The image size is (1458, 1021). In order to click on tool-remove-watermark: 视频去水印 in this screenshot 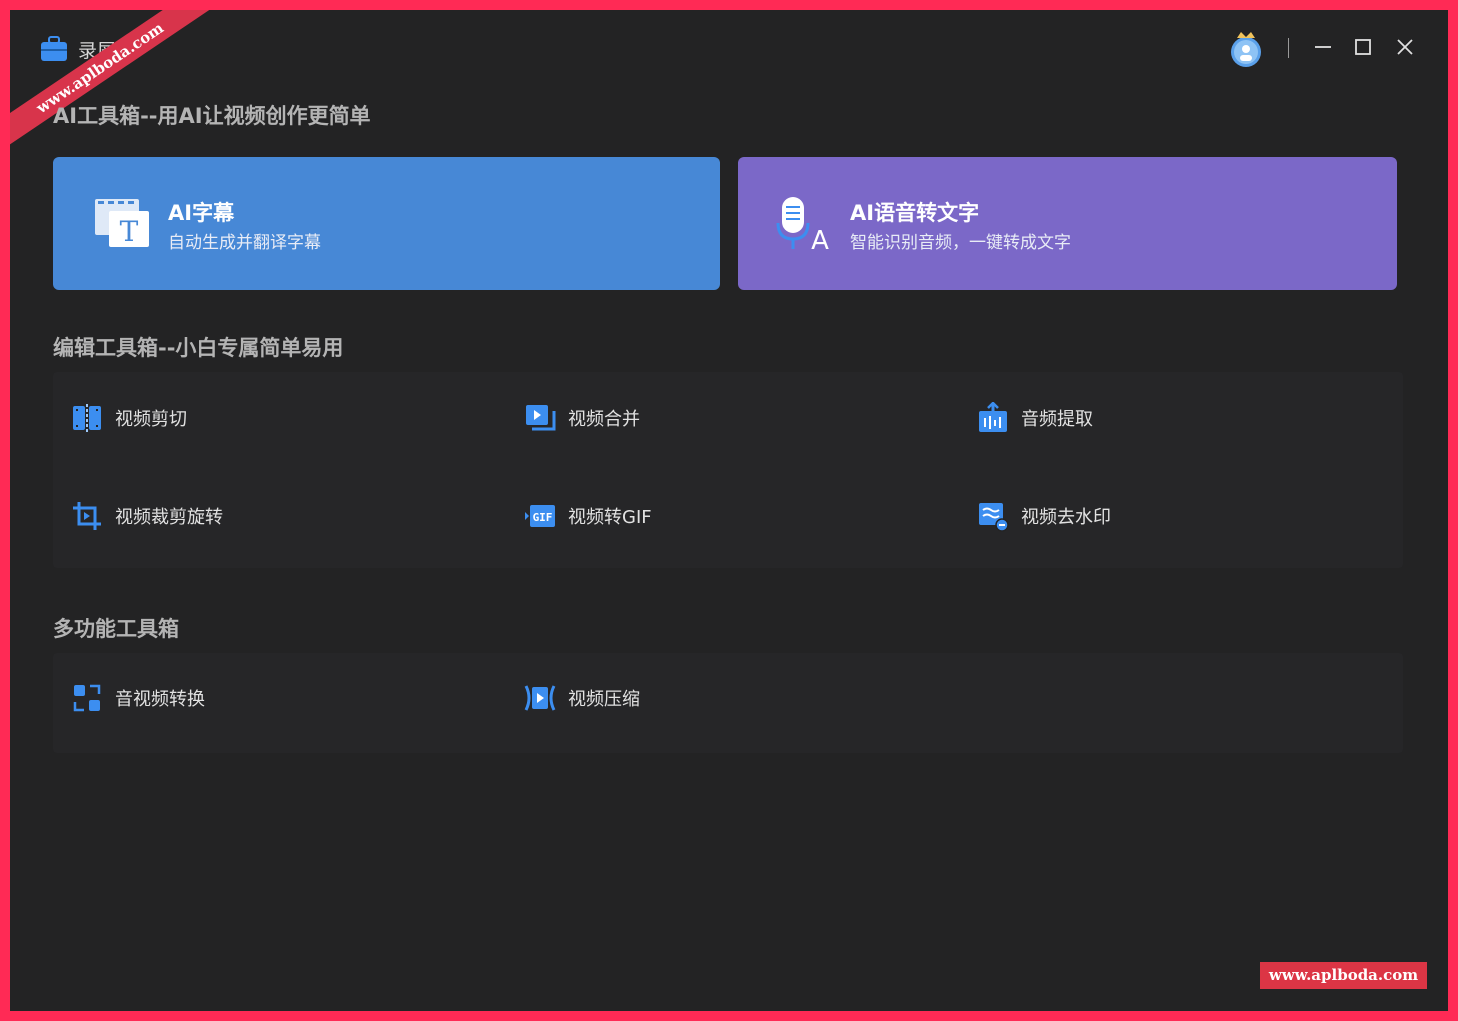, I will do `click(1044, 516)`.